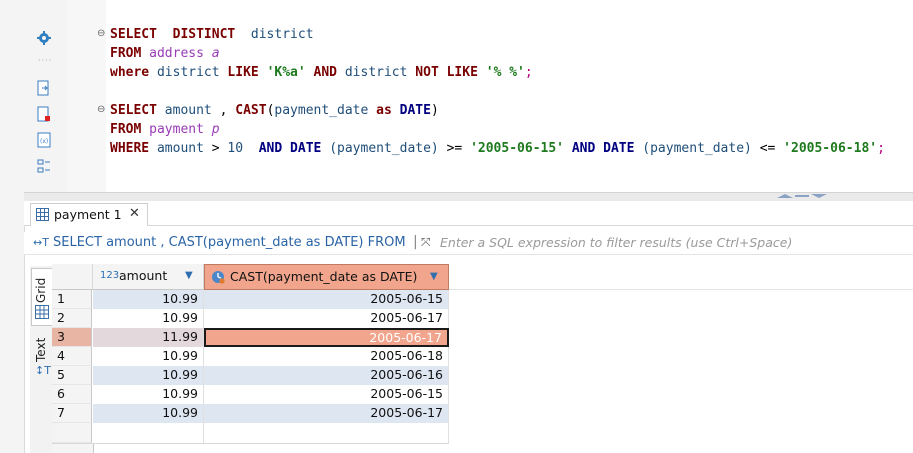 This screenshot has height=453, width=913. What do you see at coordinates (235, 148) in the screenshot?
I see `sql-number: 10` at bounding box center [235, 148].